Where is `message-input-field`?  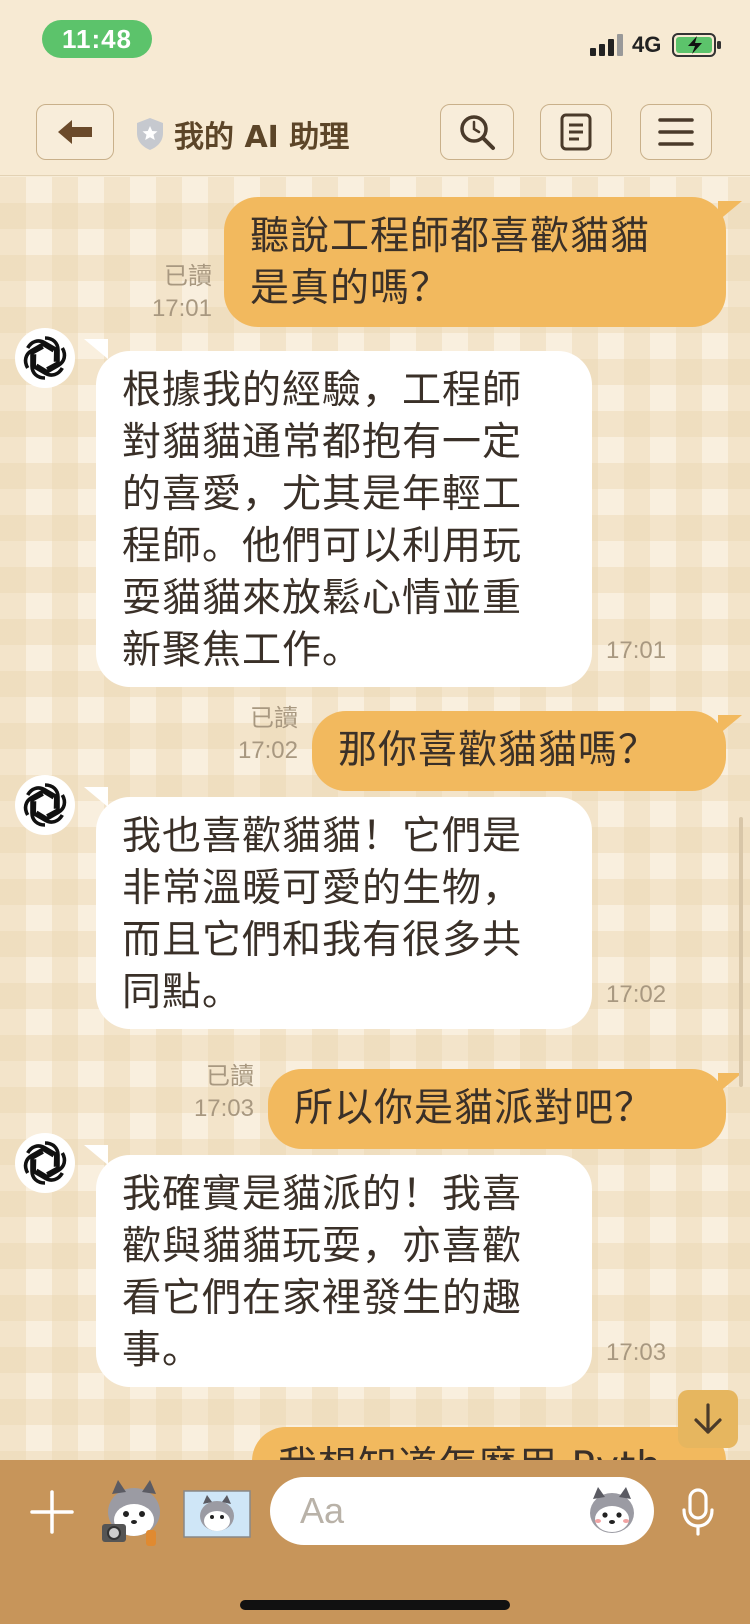 message-input-field is located at coordinates (462, 1511).